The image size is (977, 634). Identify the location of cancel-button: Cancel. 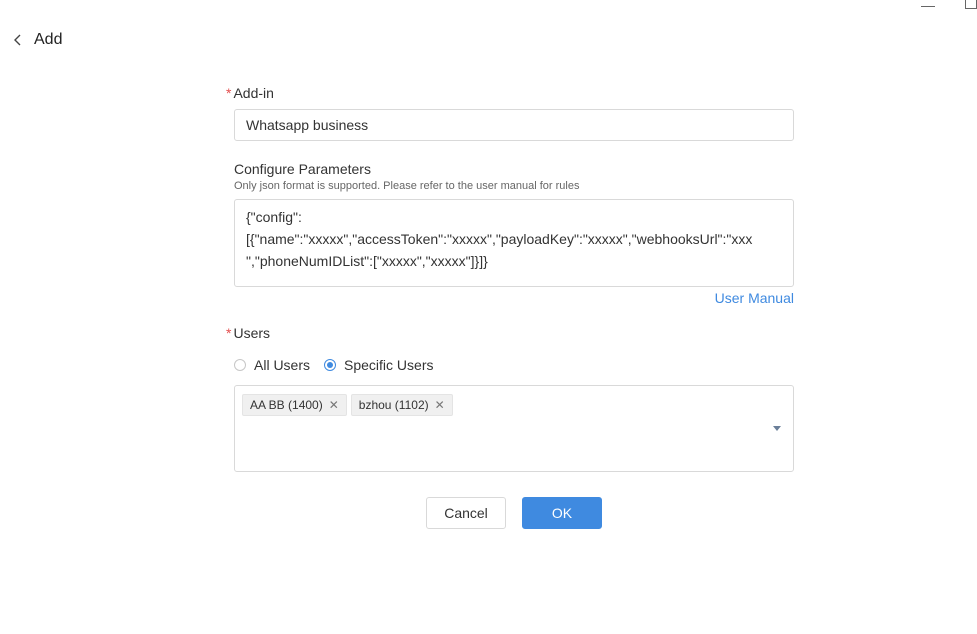
(466, 513).